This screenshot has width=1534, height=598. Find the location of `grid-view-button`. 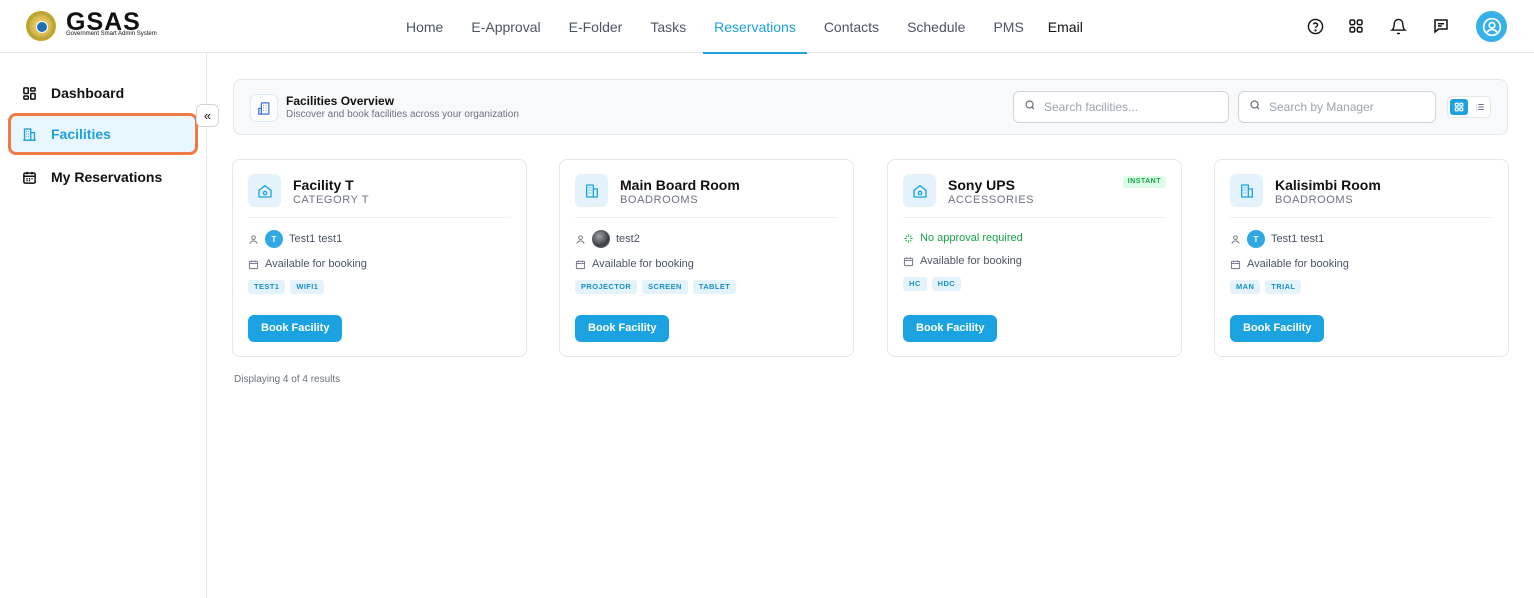

grid-view-button is located at coordinates (1459, 107).